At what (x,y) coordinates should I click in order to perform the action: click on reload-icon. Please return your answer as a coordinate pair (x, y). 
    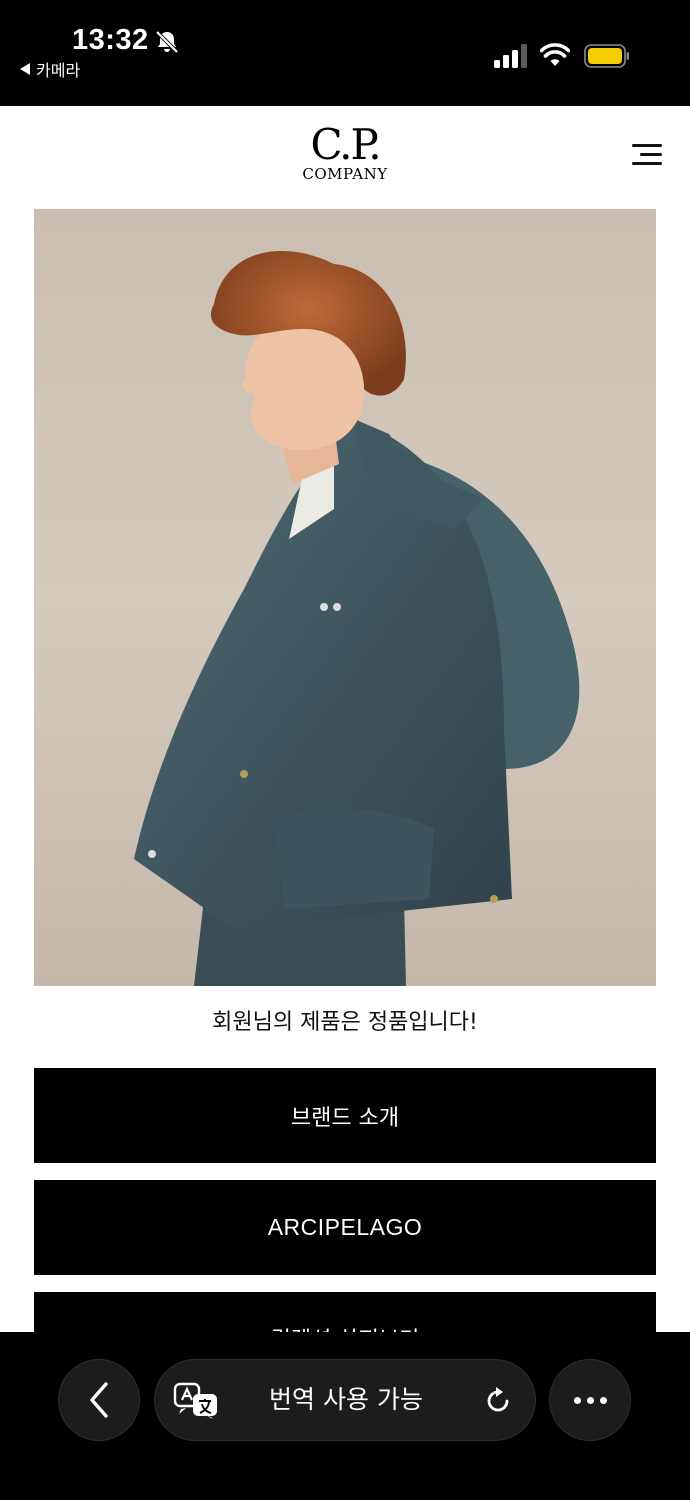
    Looking at the image, I should click on (498, 1401).